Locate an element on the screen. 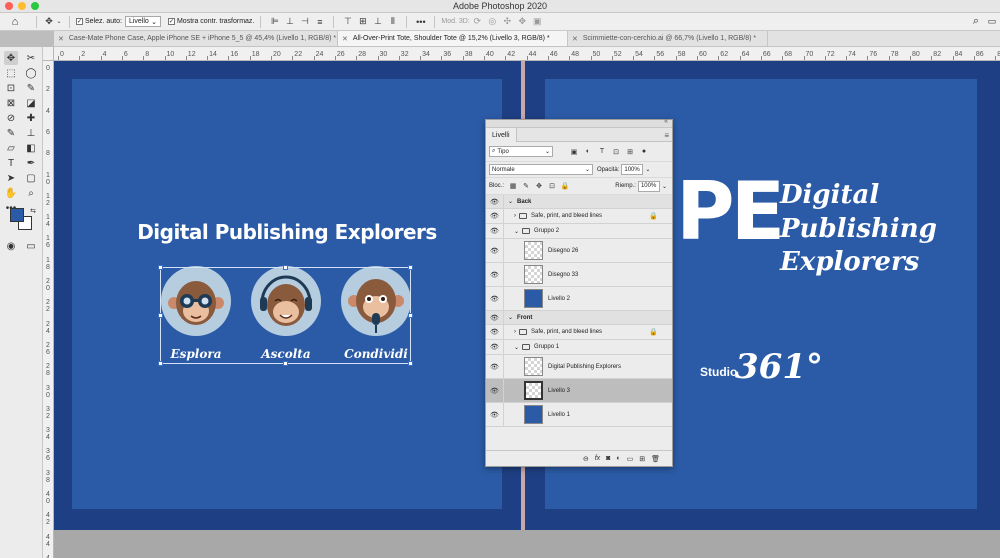 This screenshot has height=558, width=1000. layer-mask-icon: ◙ is located at coordinates (608, 458).